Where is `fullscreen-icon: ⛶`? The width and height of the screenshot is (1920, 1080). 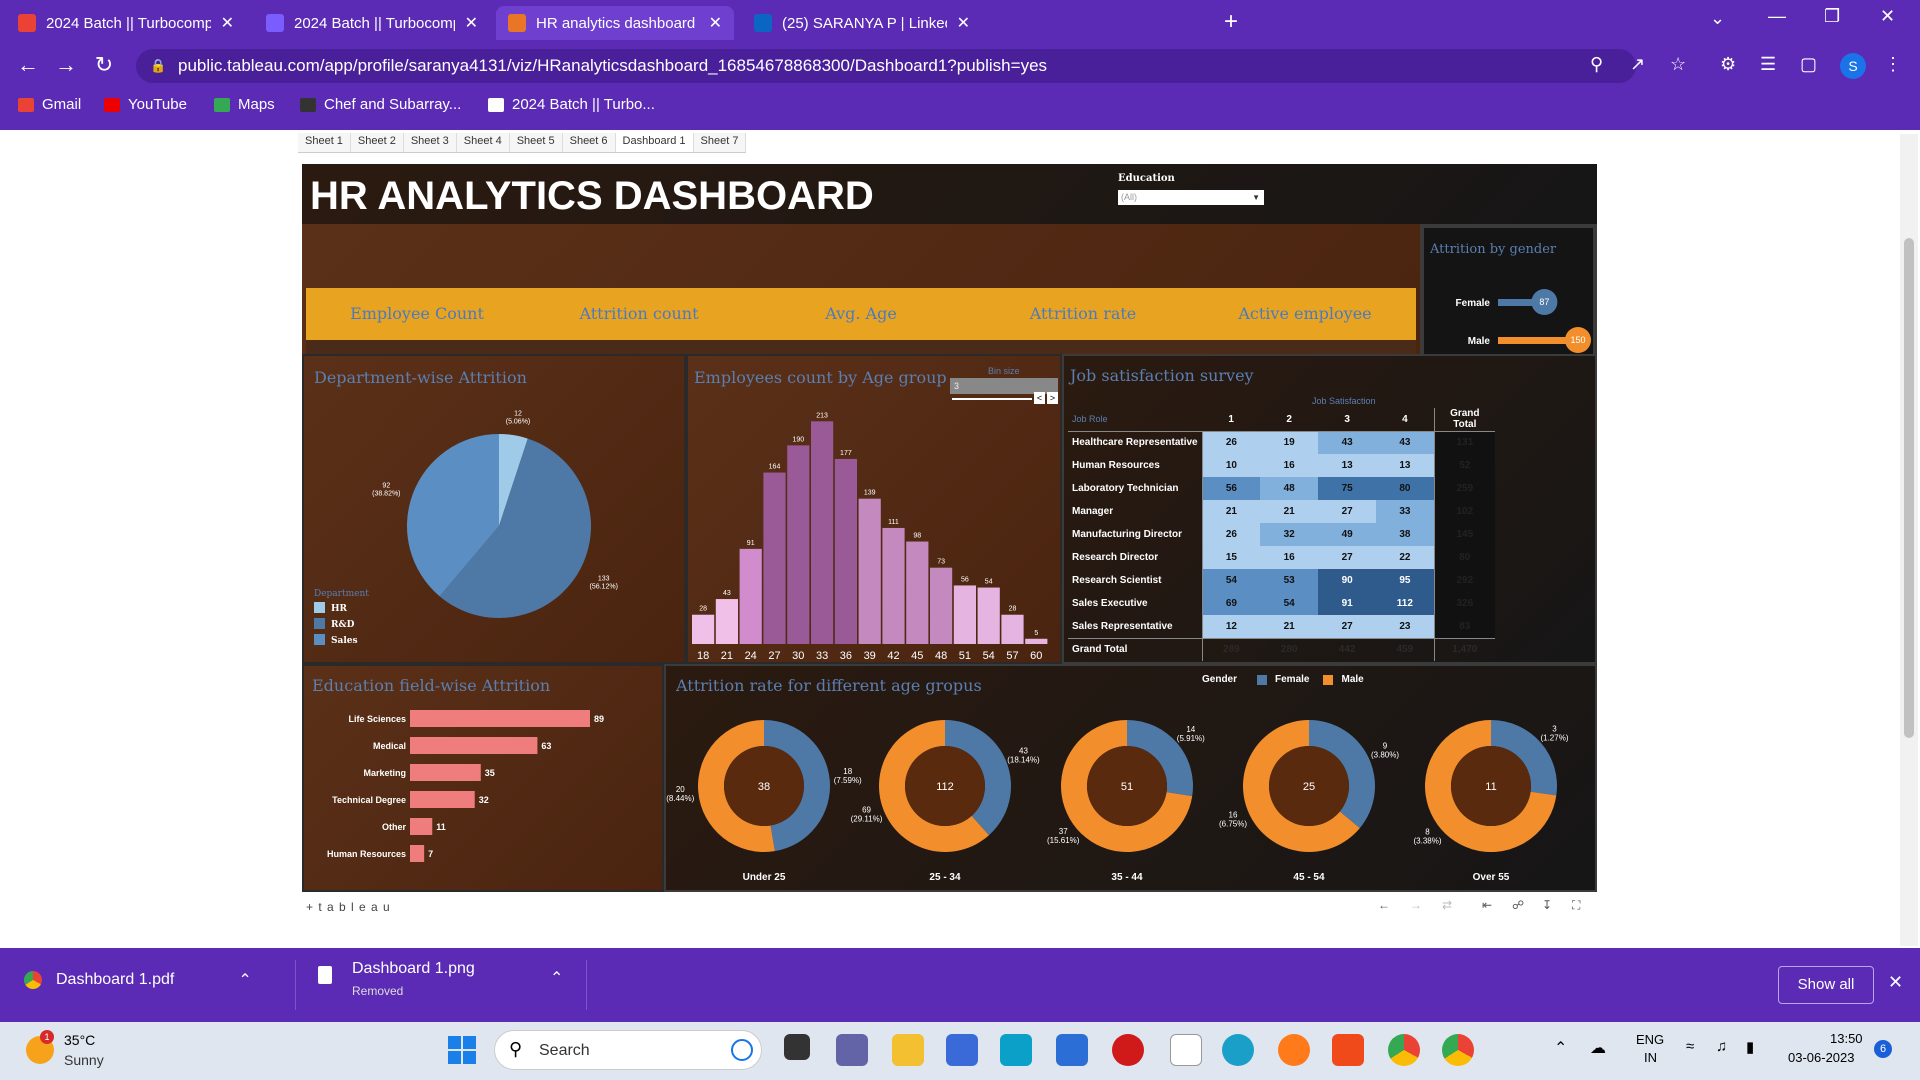 fullscreen-icon: ⛶ is located at coordinates (1576, 905).